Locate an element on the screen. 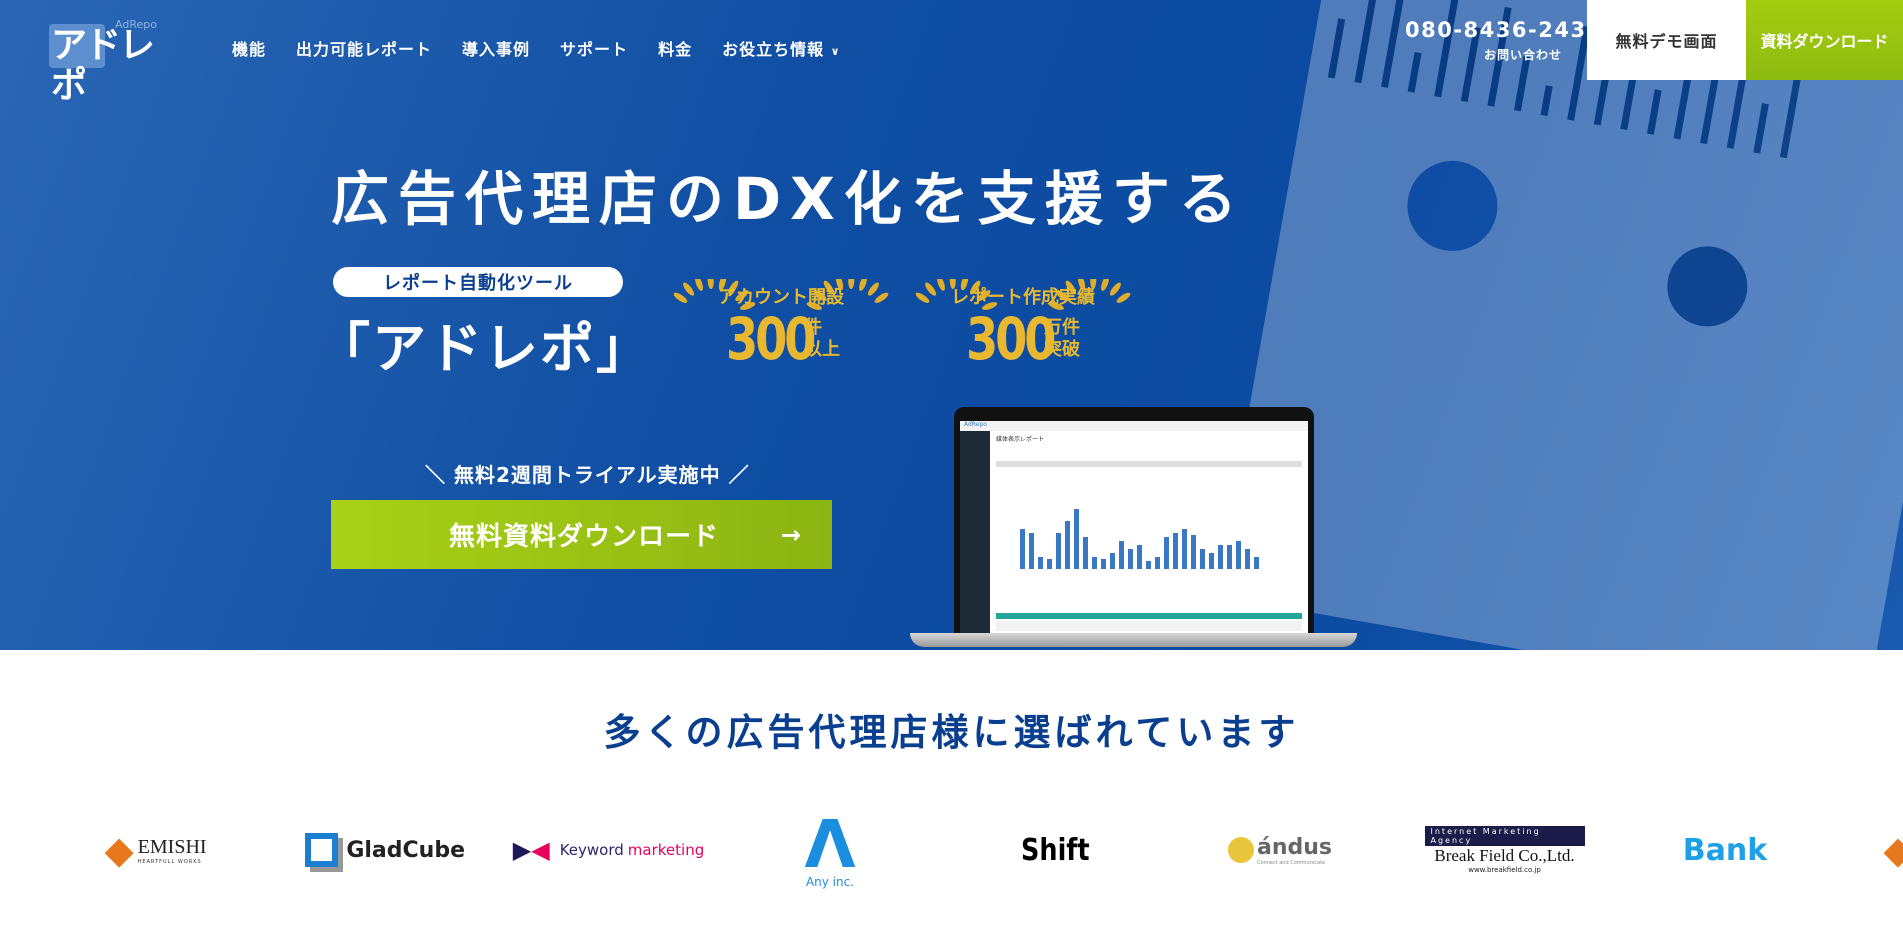  download-button: 資料ダウンロード is located at coordinates (1824, 40).